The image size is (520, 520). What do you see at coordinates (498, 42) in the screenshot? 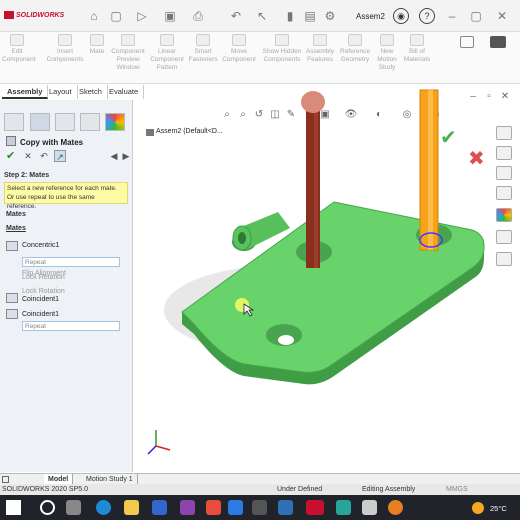
I see `camera-icon` at bounding box center [498, 42].